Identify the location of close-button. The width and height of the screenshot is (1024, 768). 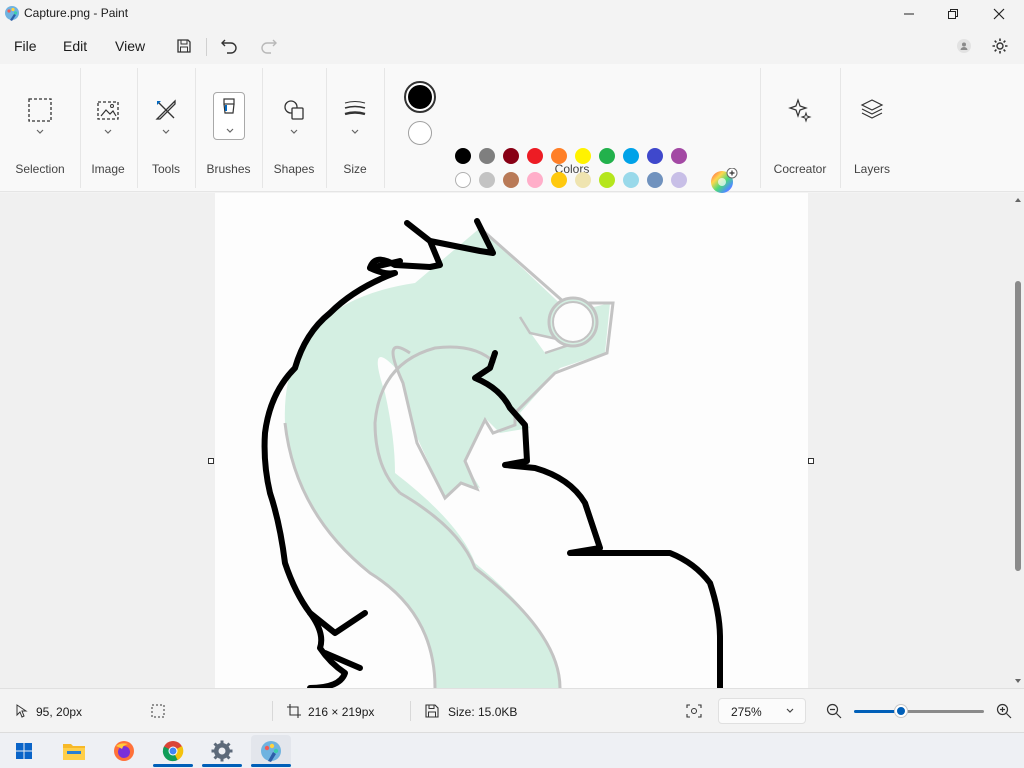
(999, 14).